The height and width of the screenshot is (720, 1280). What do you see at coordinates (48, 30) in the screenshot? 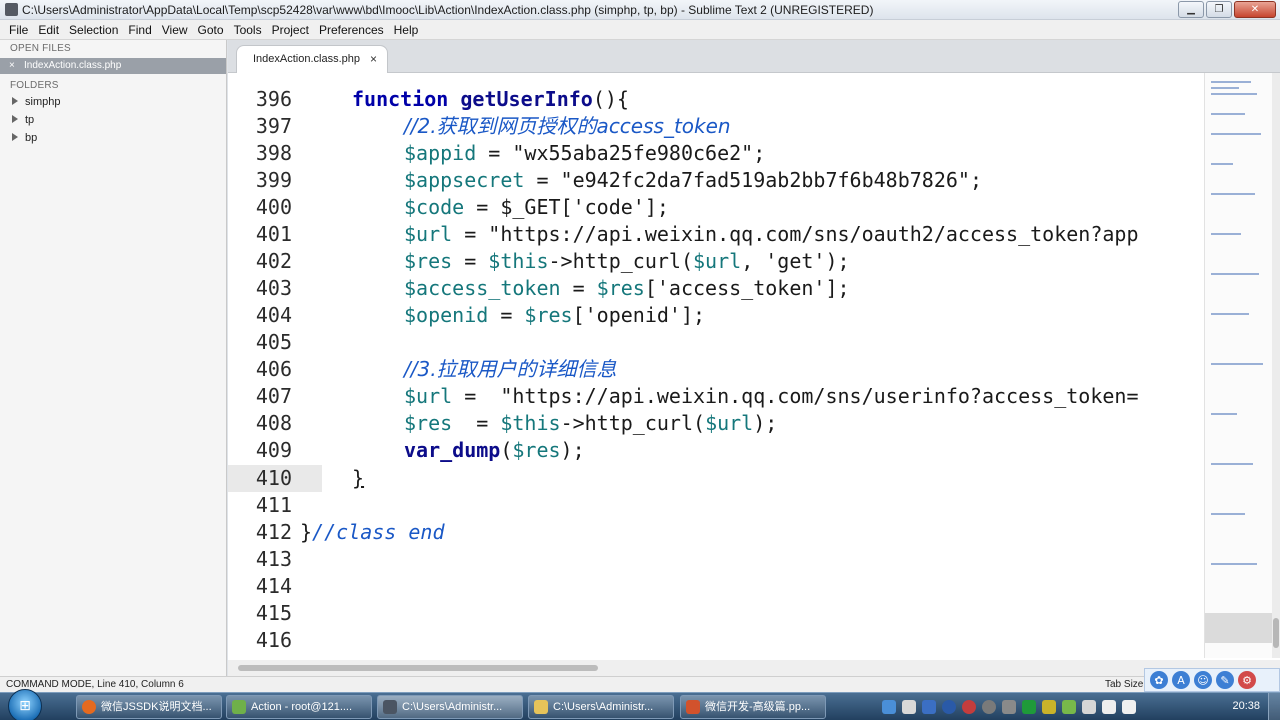
I see `menu-edit: Edit` at bounding box center [48, 30].